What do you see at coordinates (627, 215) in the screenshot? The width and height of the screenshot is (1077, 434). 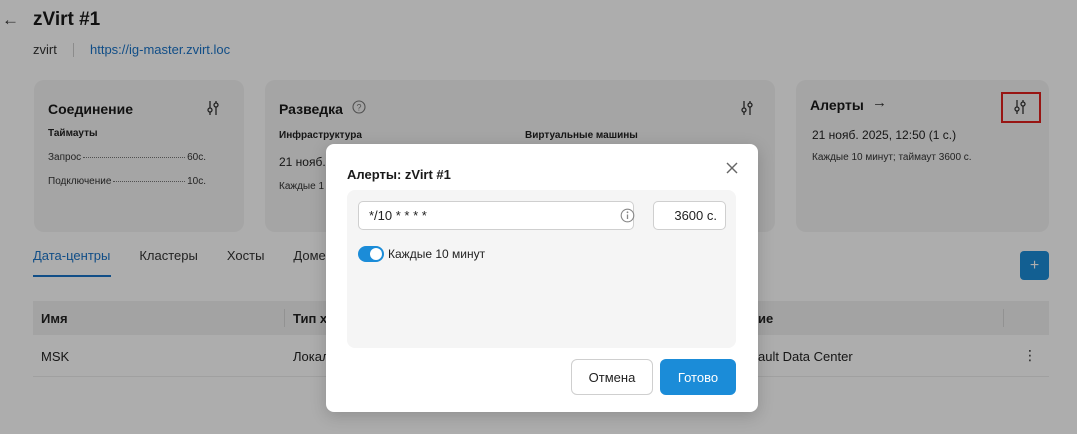 I see `info-icon` at bounding box center [627, 215].